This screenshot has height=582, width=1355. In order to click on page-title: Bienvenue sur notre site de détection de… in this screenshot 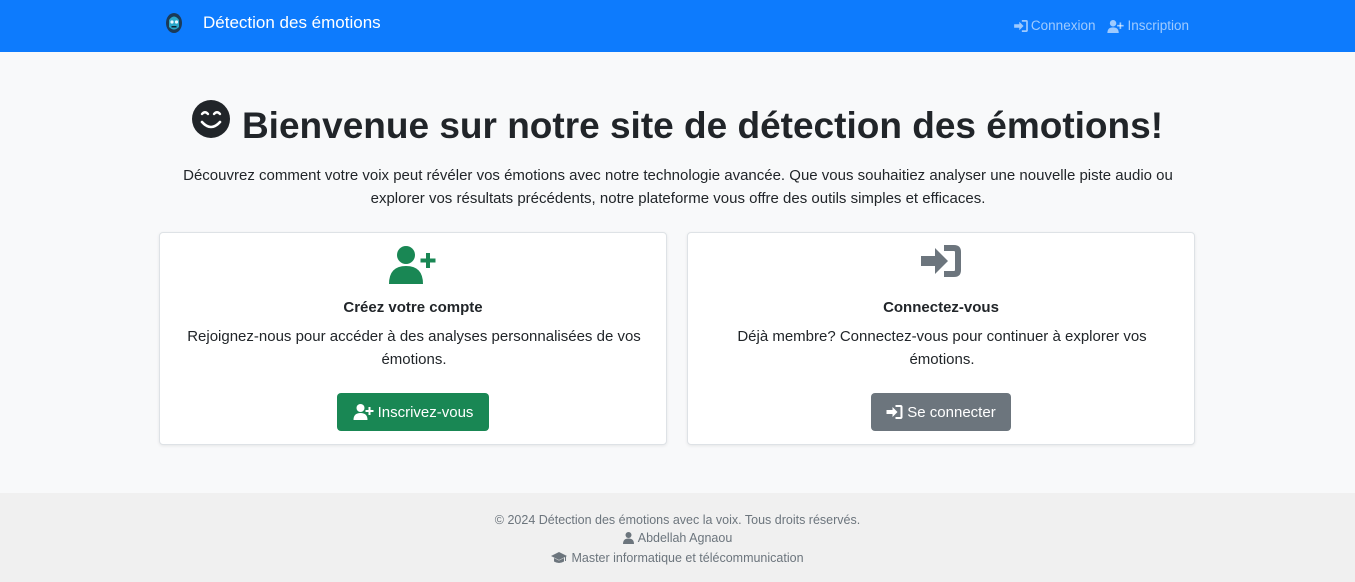, I will do `click(677, 125)`.